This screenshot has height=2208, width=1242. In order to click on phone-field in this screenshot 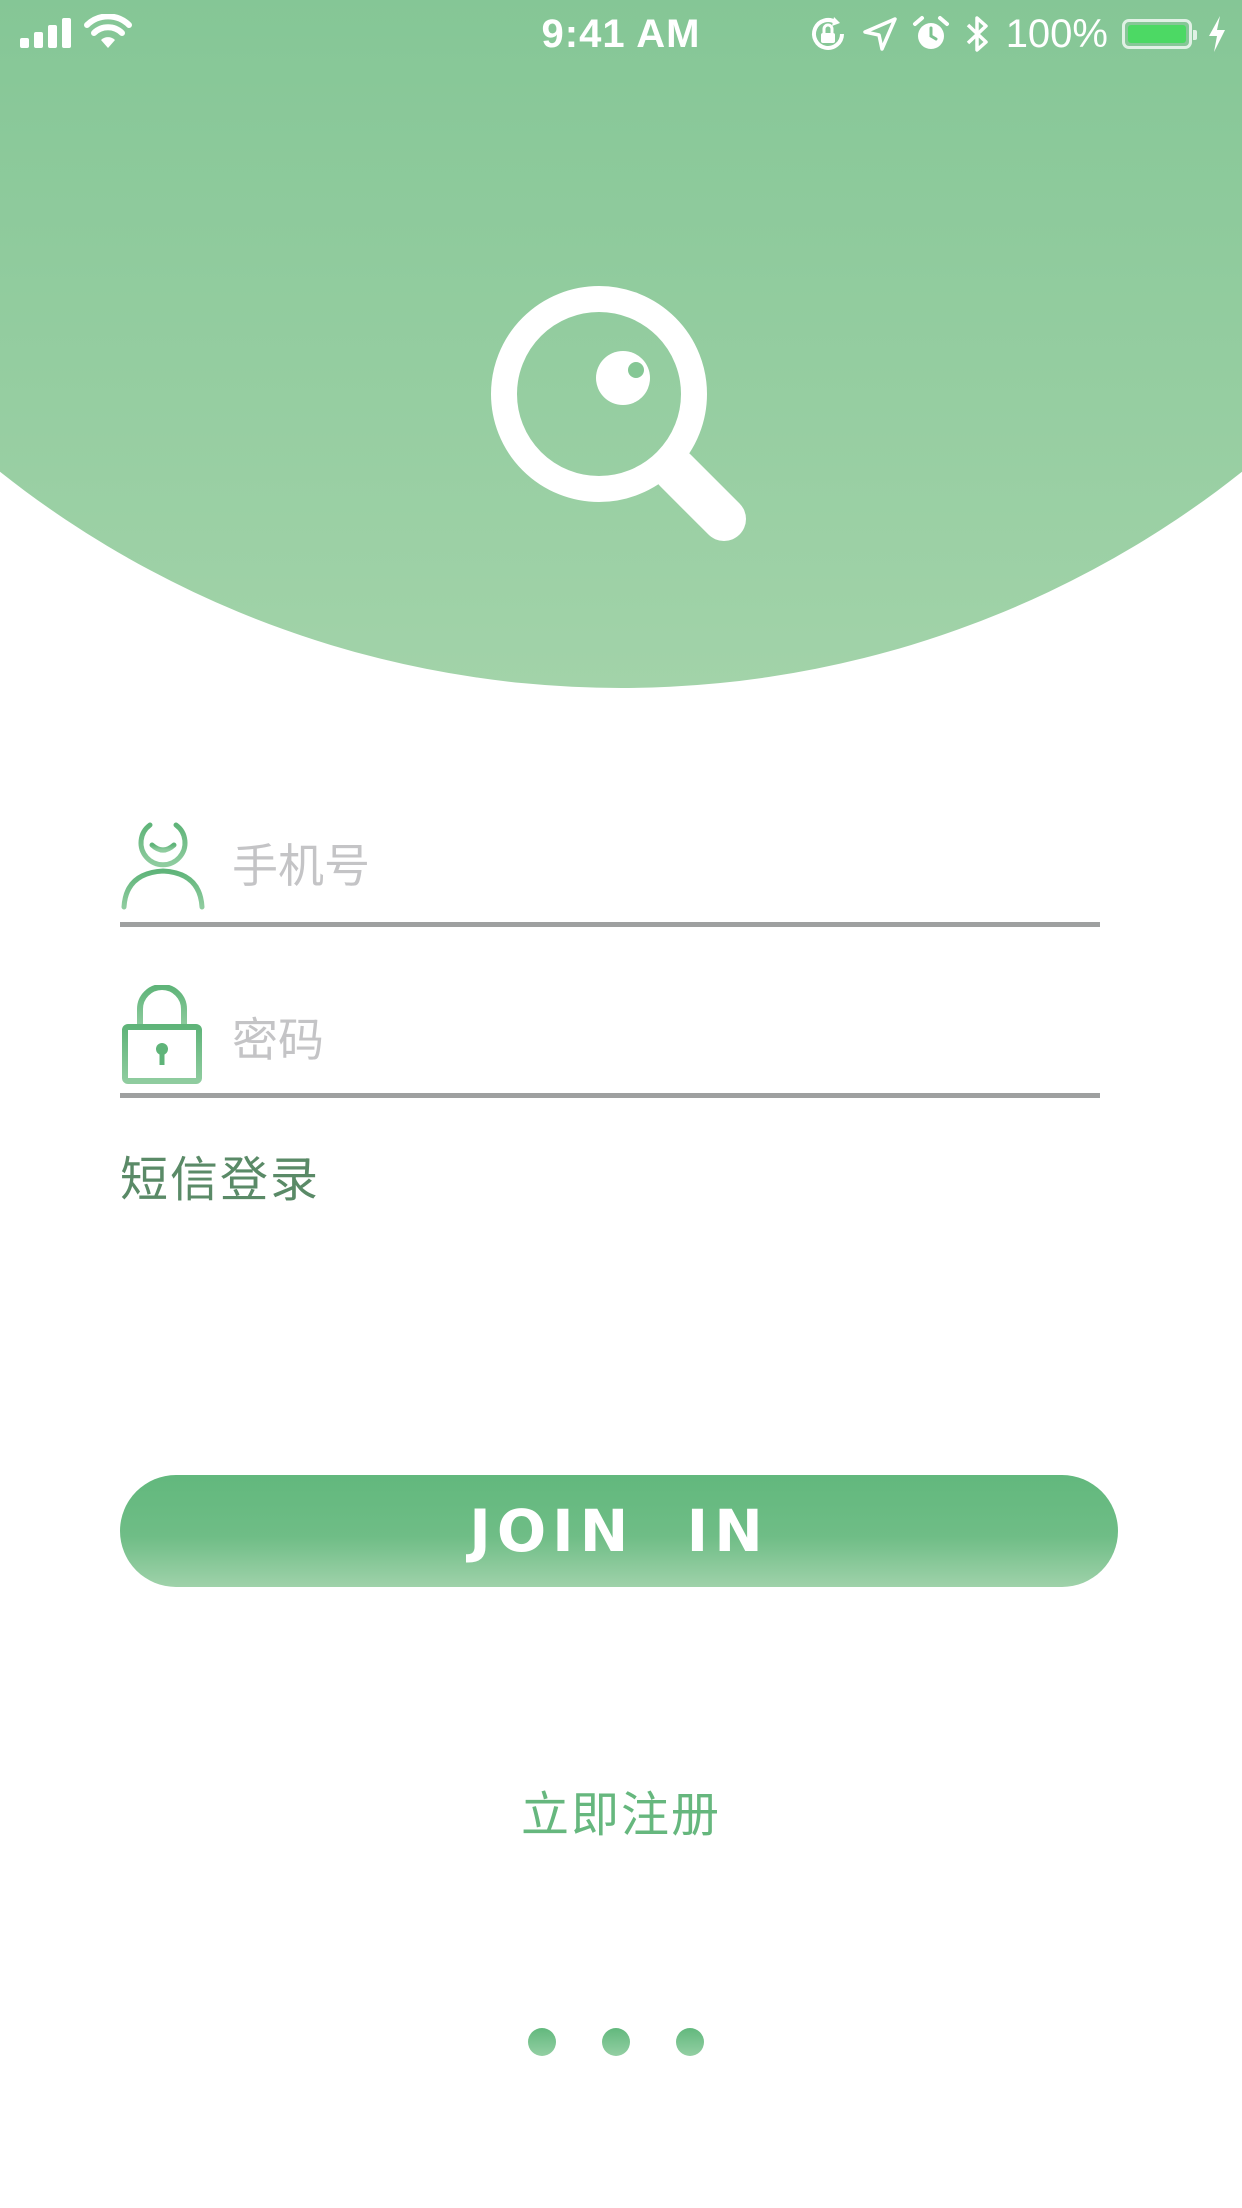, I will do `click(610, 872)`.